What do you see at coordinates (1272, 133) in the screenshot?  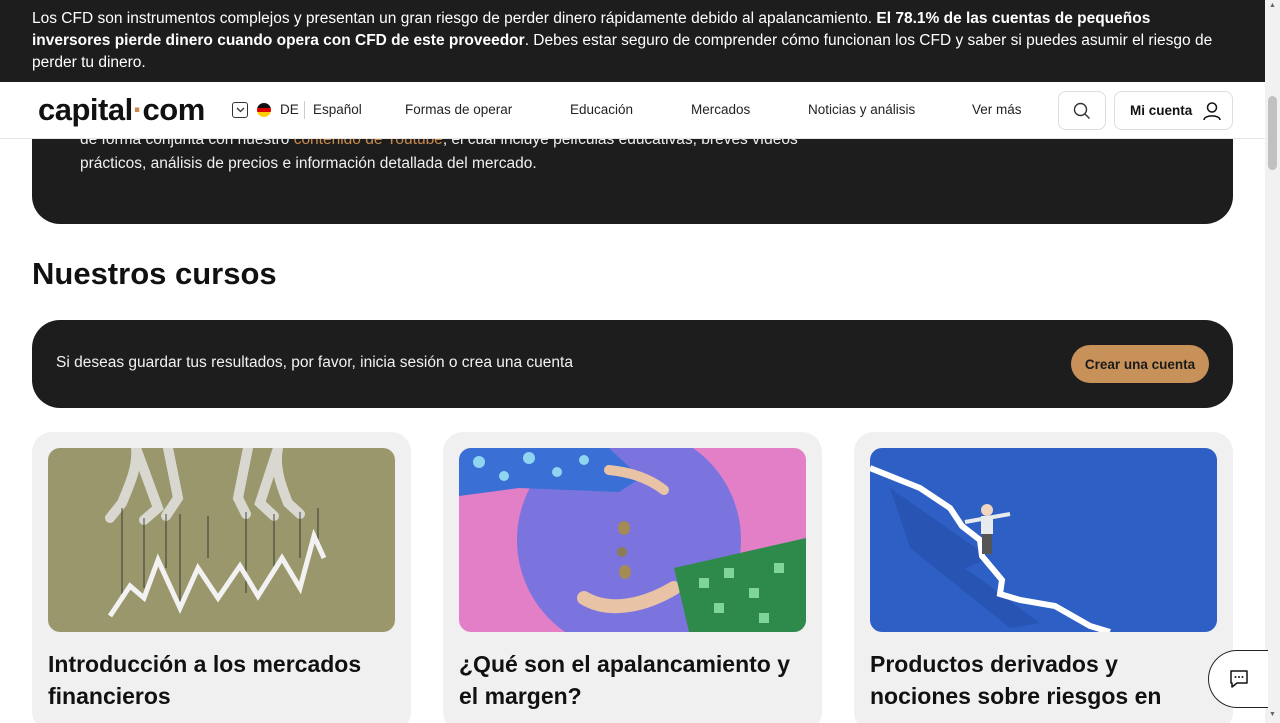 I see `scroll-thumb` at bounding box center [1272, 133].